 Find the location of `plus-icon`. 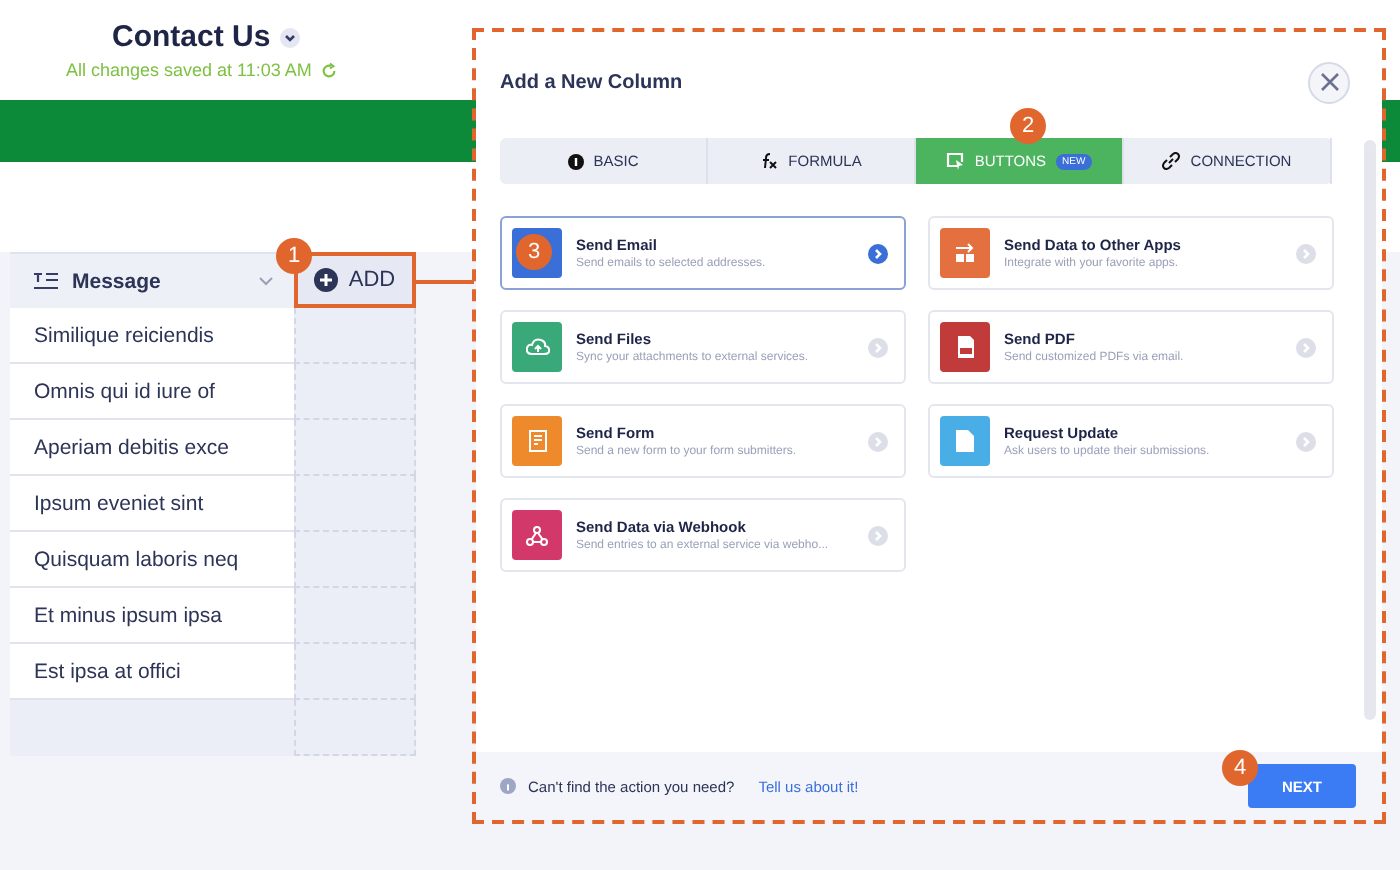

plus-icon is located at coordinates (326, 280).